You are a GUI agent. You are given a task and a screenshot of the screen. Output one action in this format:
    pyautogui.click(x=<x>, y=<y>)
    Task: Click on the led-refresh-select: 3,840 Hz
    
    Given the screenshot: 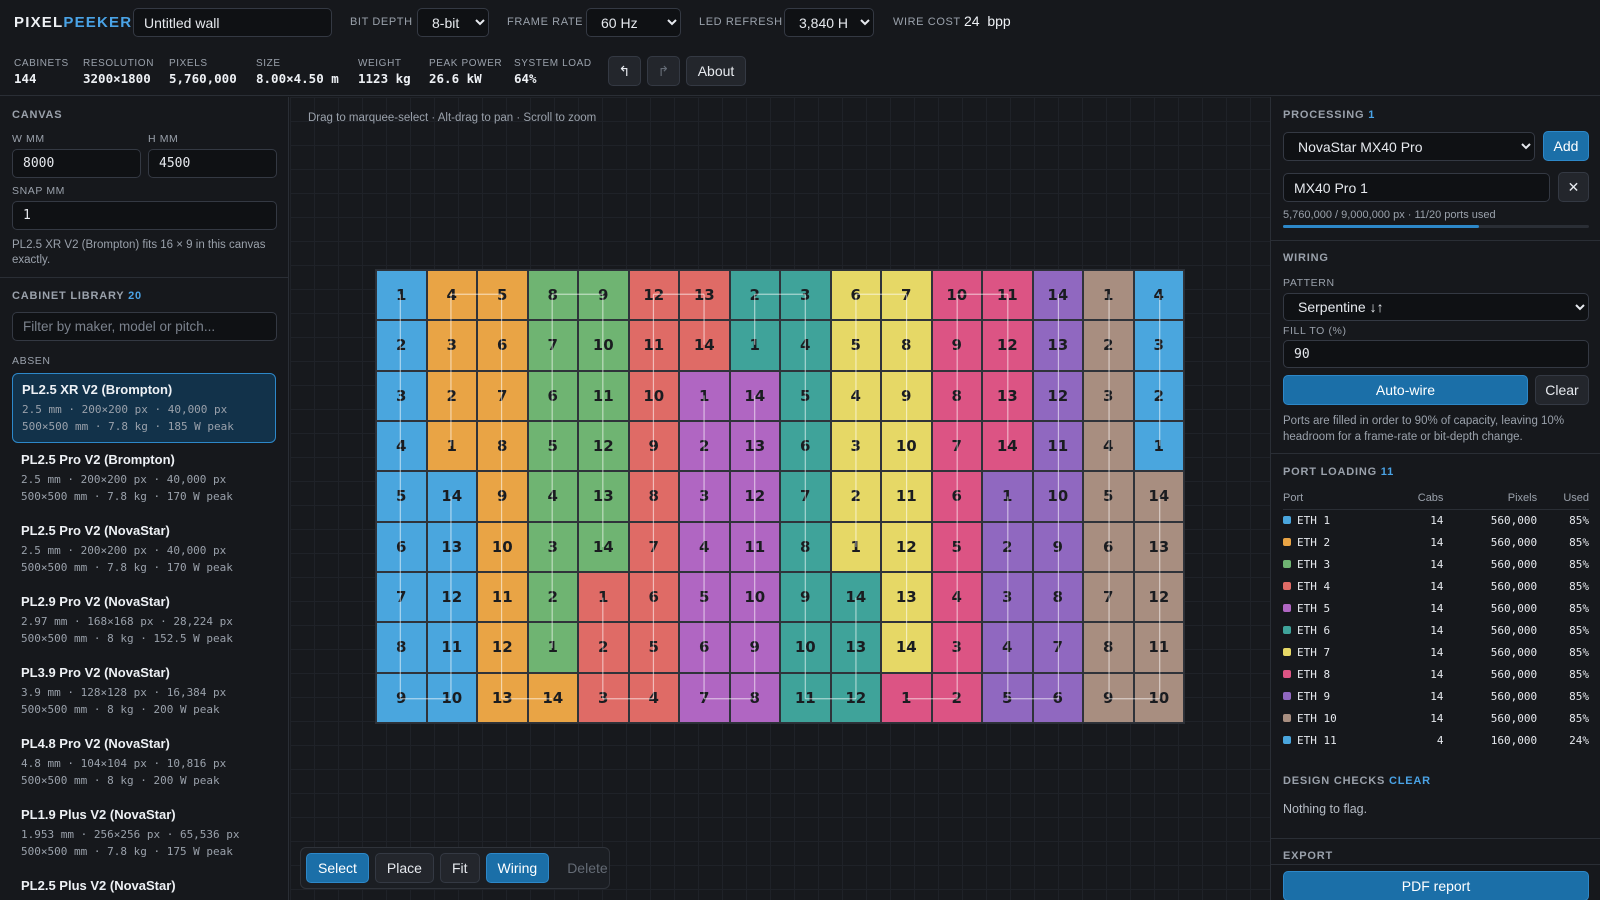 What is the action you would take?
    pyautogui.click(x=829, y=22)
    